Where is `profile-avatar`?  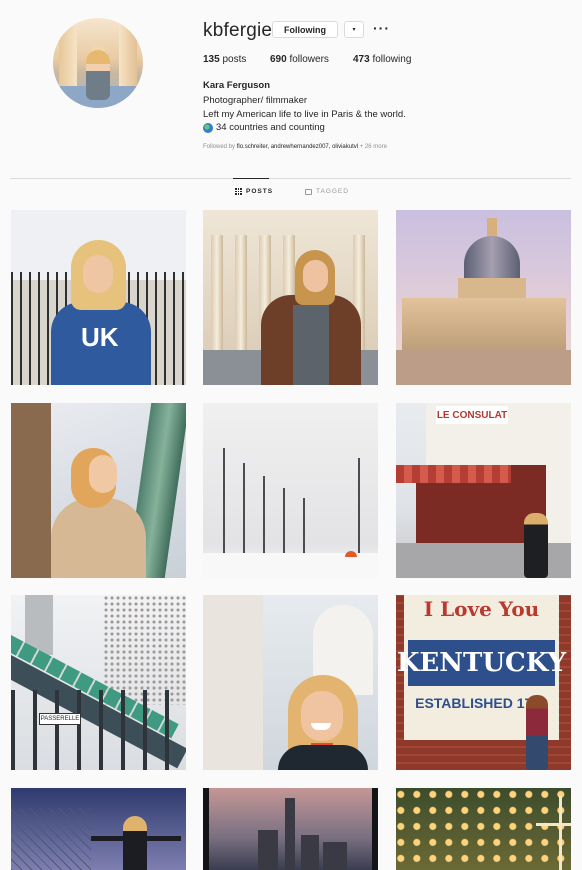
profile-avatar is located at coordinates (98, 63).